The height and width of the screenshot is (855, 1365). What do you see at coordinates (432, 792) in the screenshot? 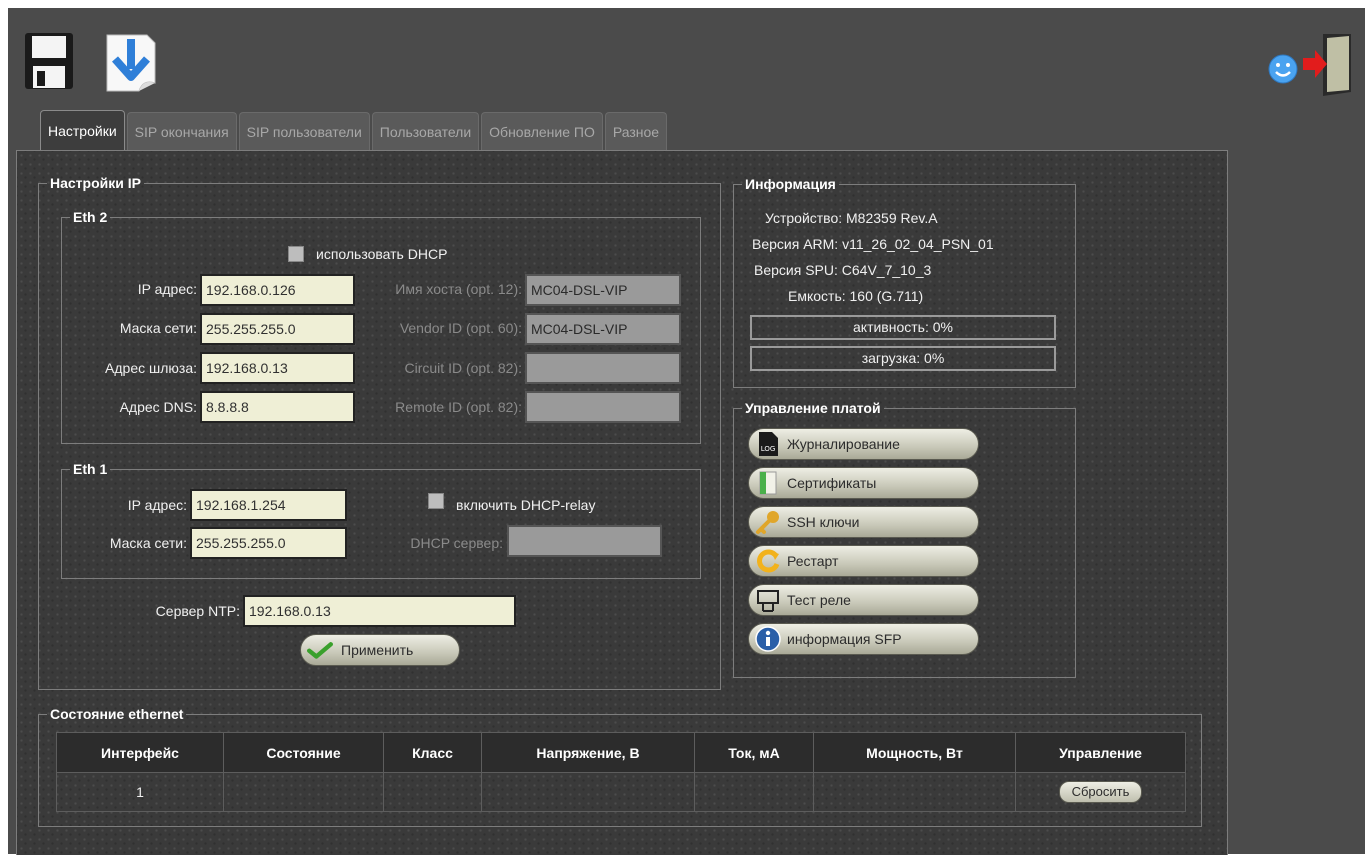
I see `class-cell` at bounding box center [432, 792].